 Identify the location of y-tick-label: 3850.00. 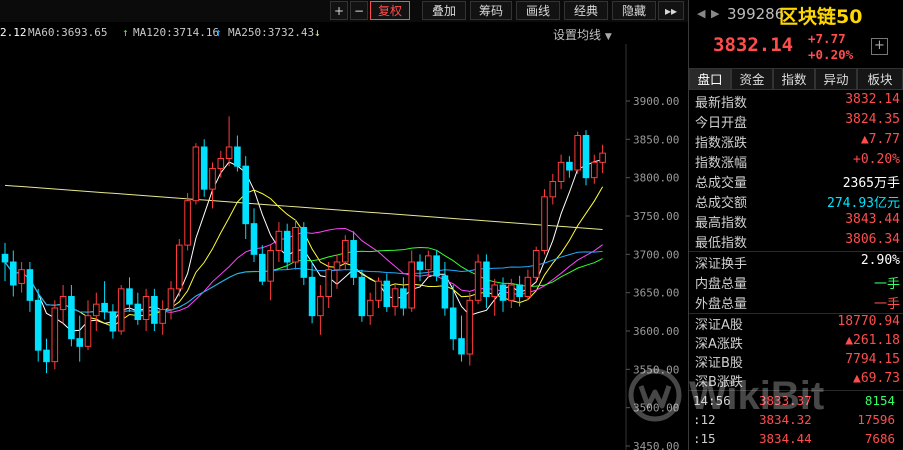
(656, 139).